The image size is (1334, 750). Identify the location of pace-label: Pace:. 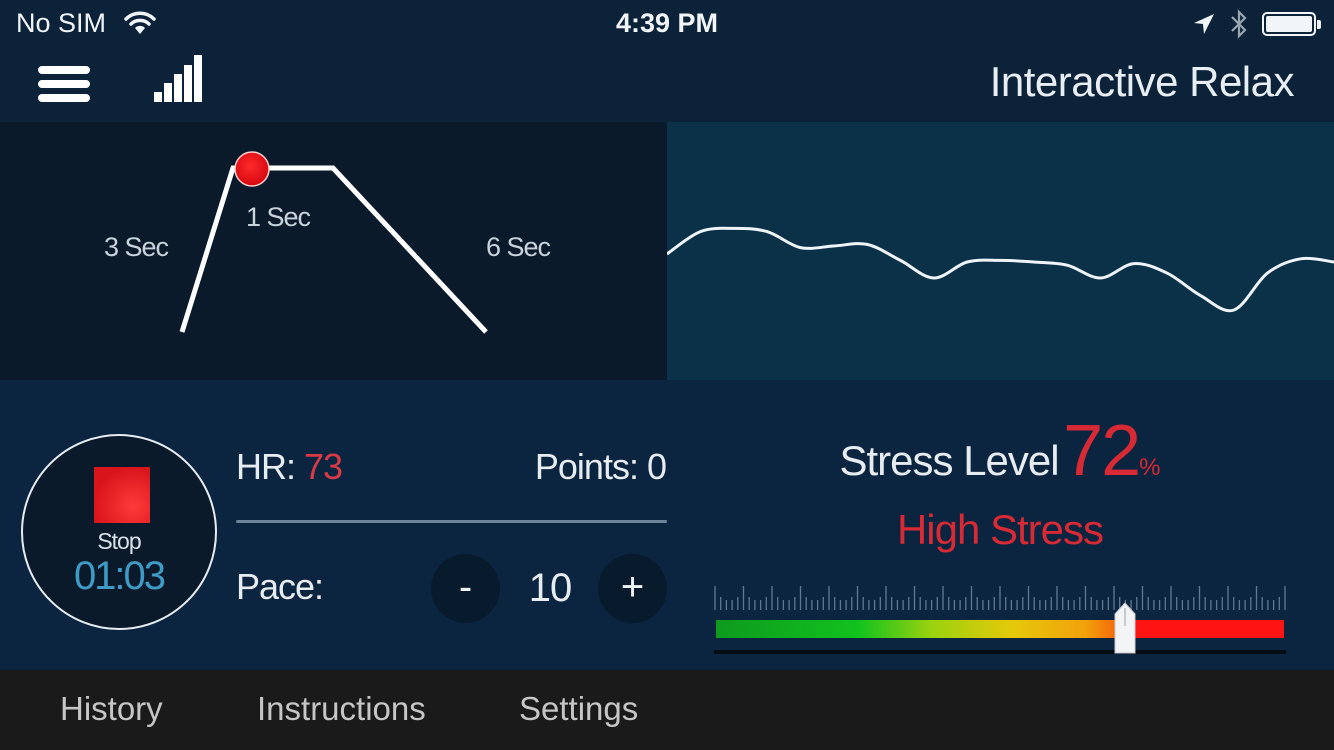
(280, 586).